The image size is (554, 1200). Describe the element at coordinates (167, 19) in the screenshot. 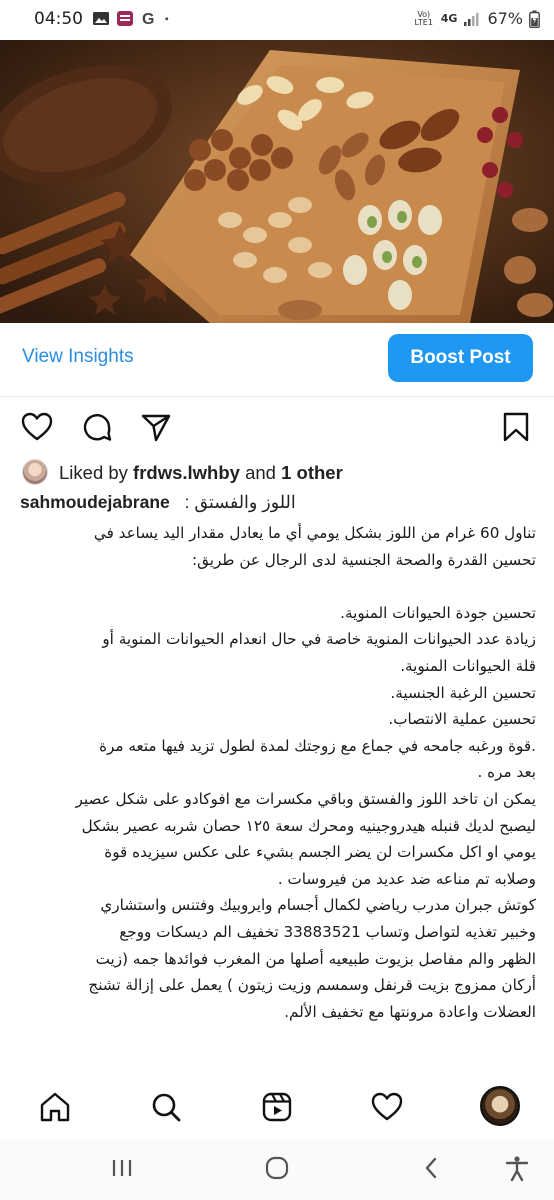

I see `dot-icon` at that location.